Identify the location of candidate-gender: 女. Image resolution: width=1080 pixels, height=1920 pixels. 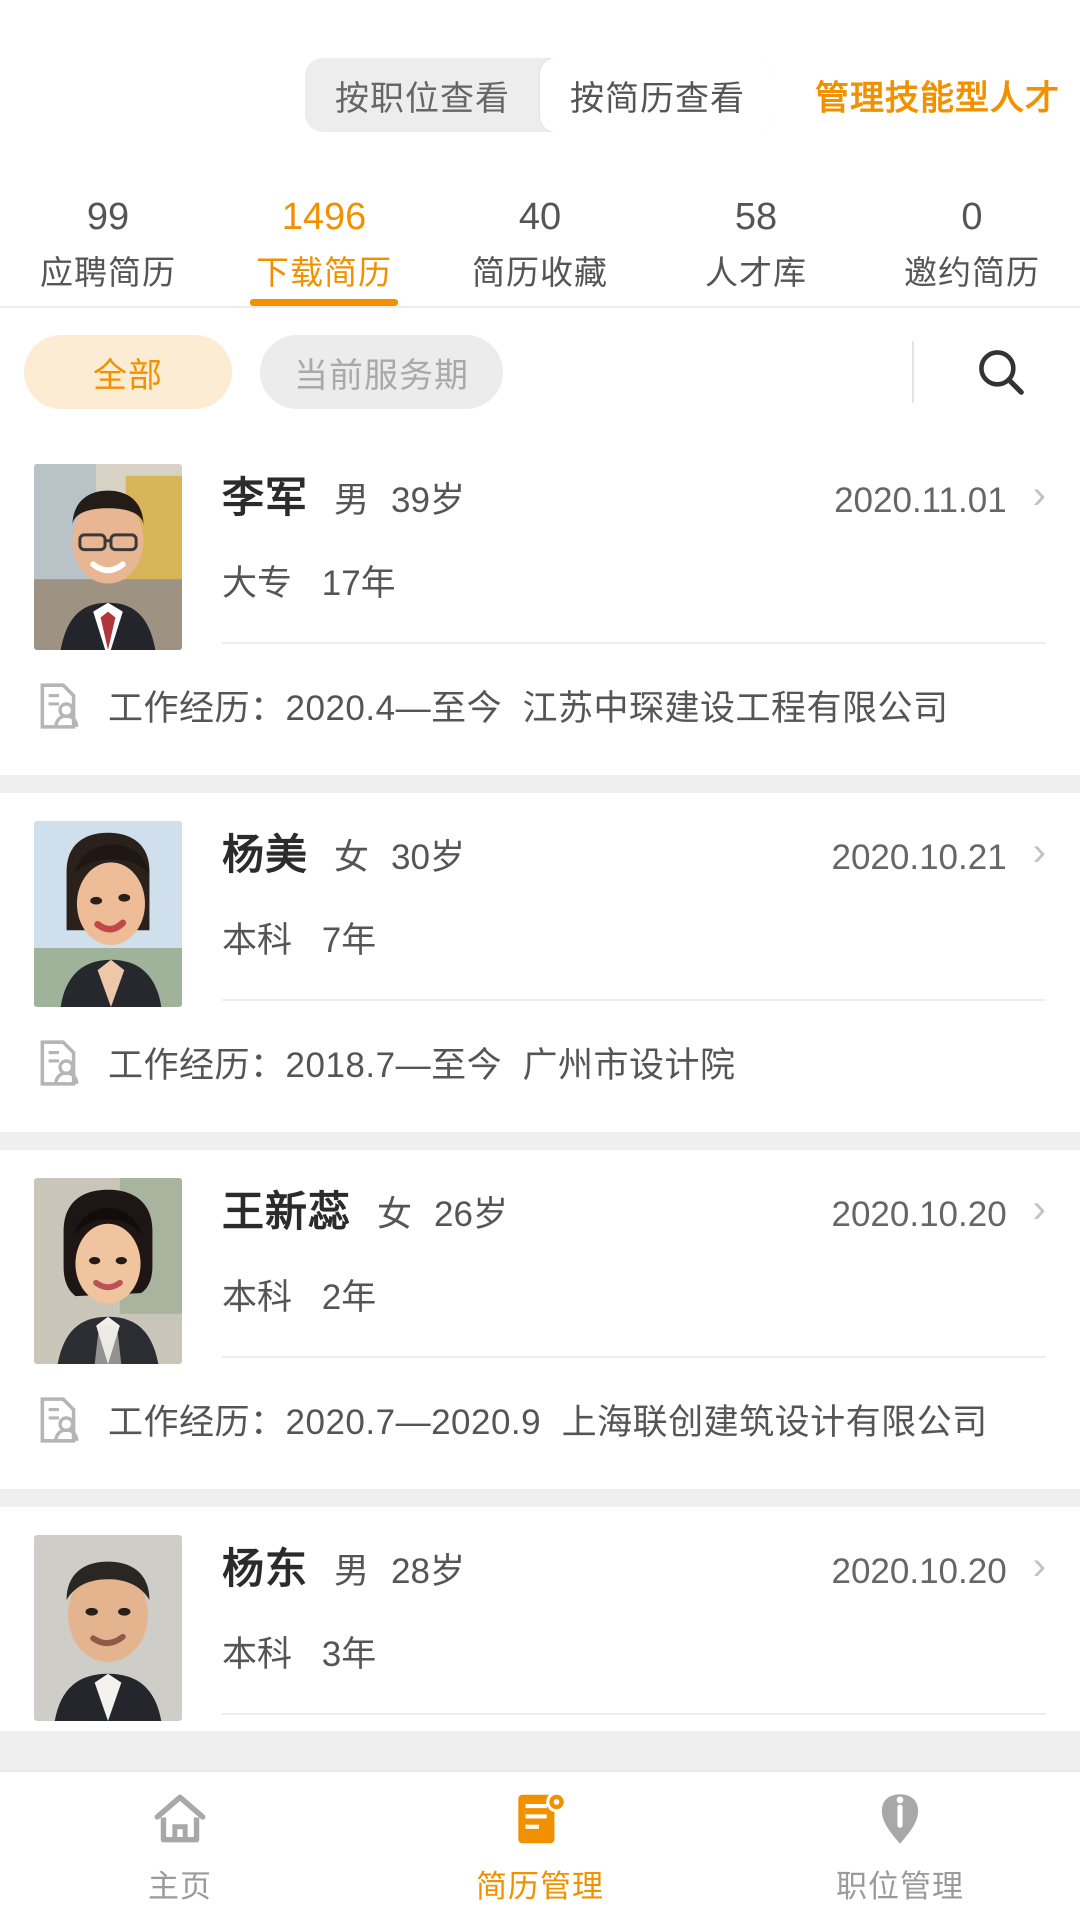
(352, 857).